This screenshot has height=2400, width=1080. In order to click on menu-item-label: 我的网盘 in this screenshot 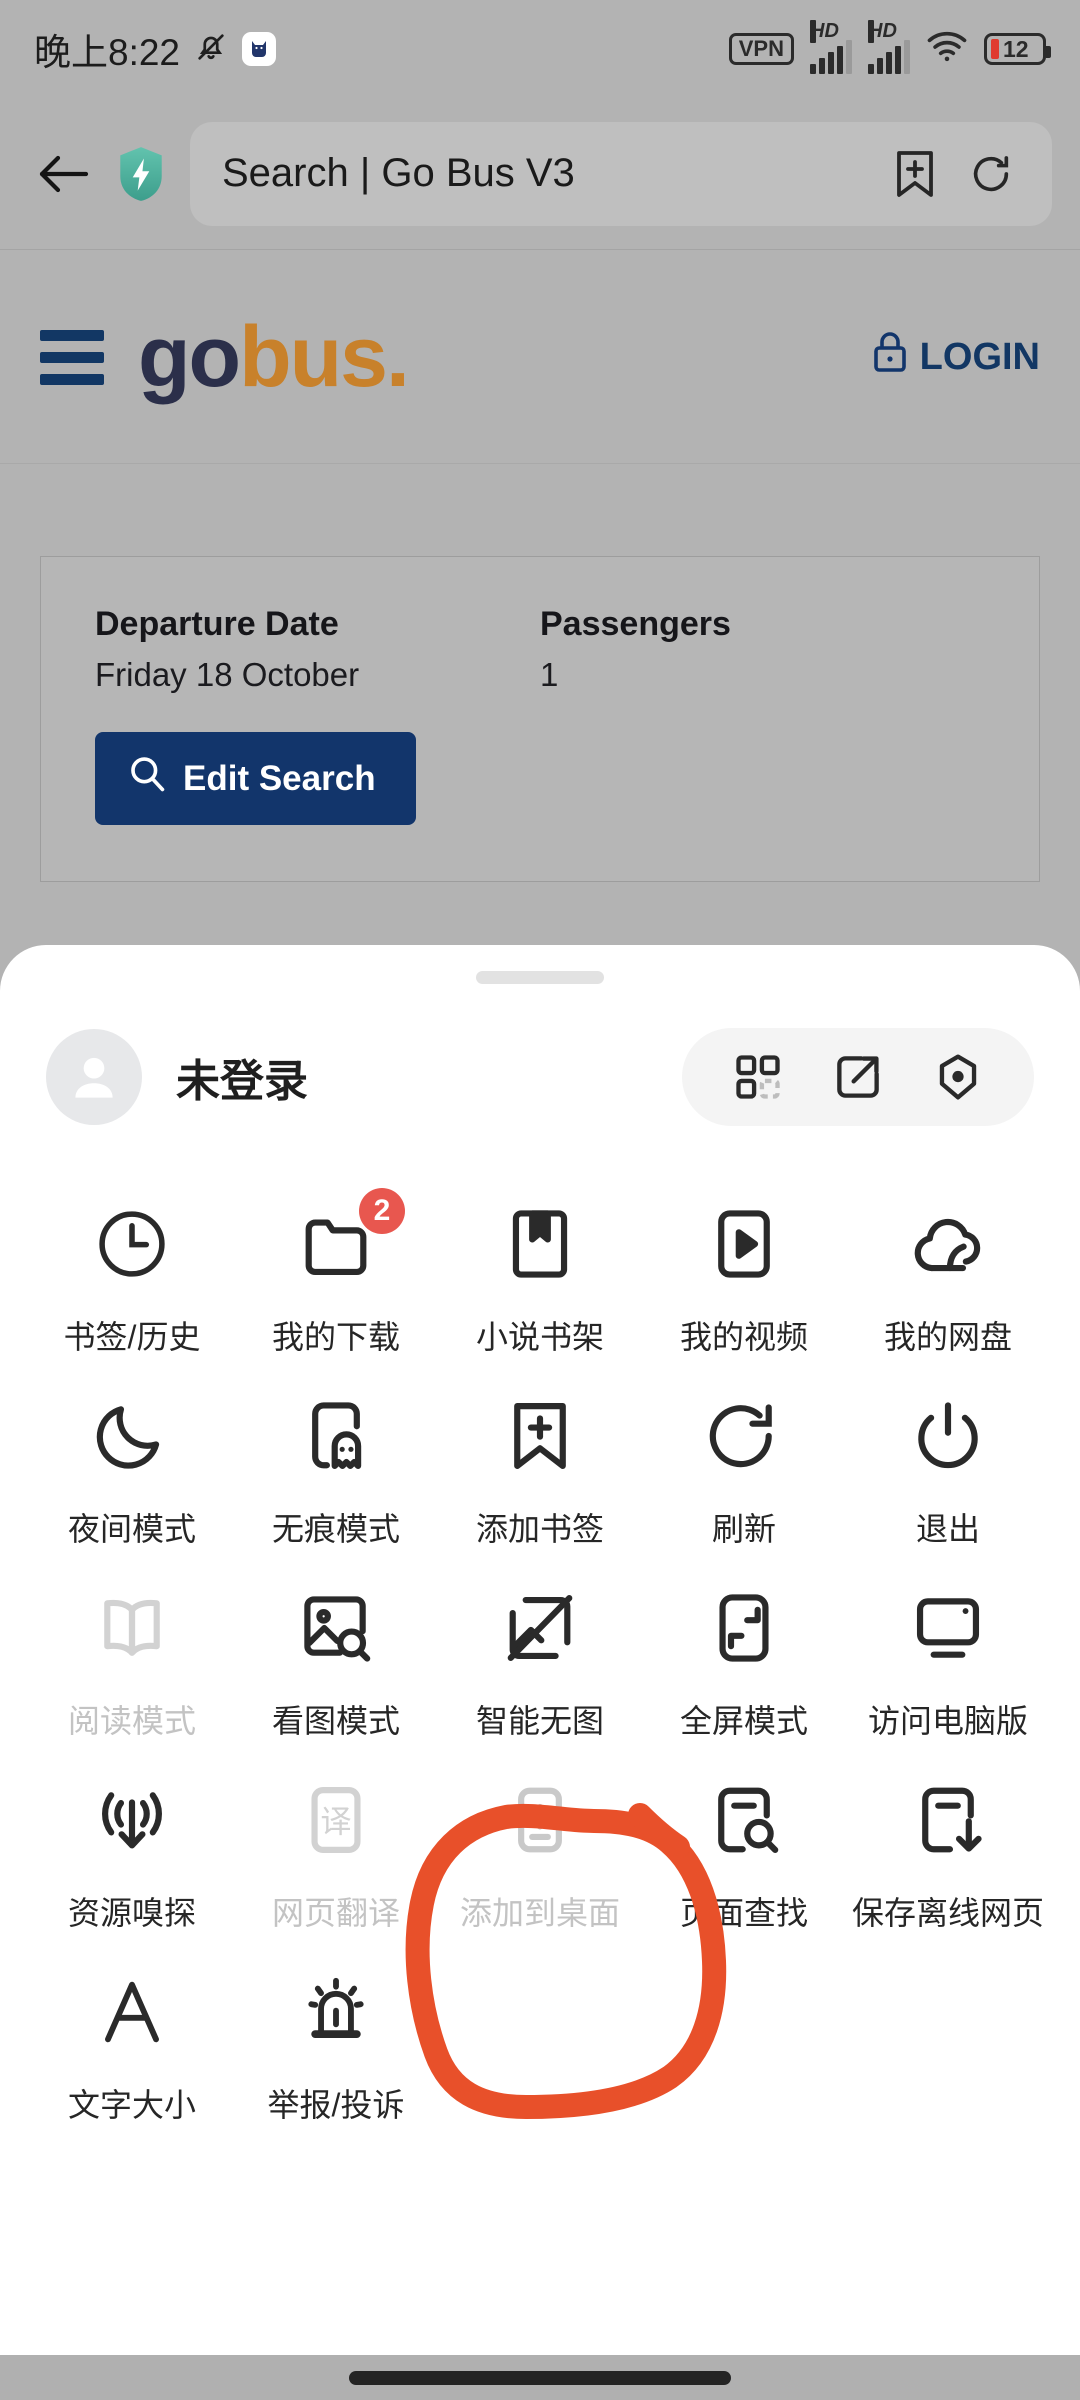, I will do `click(947, 1337)`.